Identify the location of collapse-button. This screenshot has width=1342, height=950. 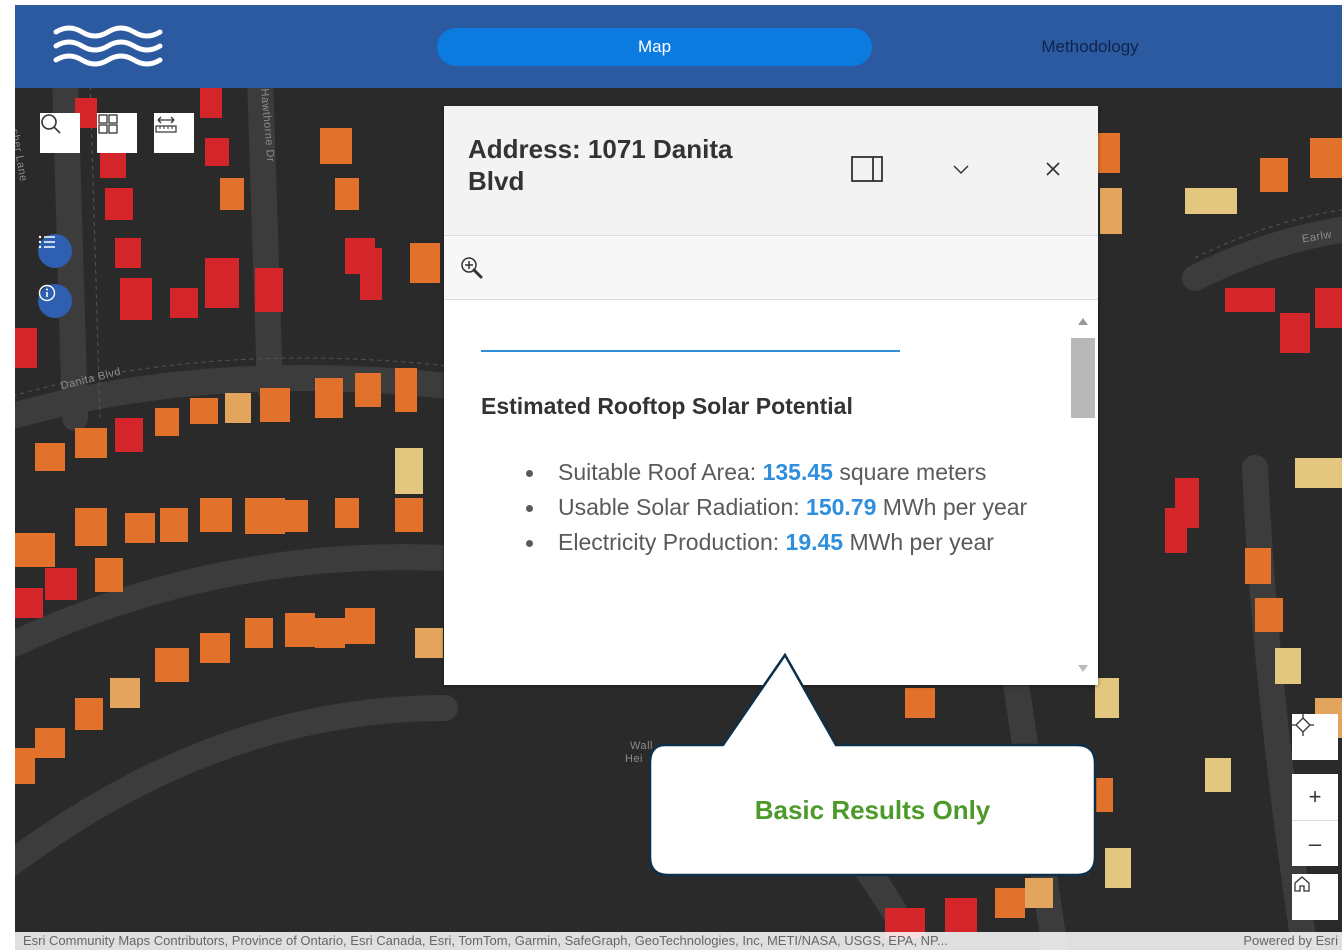
(961, 171).